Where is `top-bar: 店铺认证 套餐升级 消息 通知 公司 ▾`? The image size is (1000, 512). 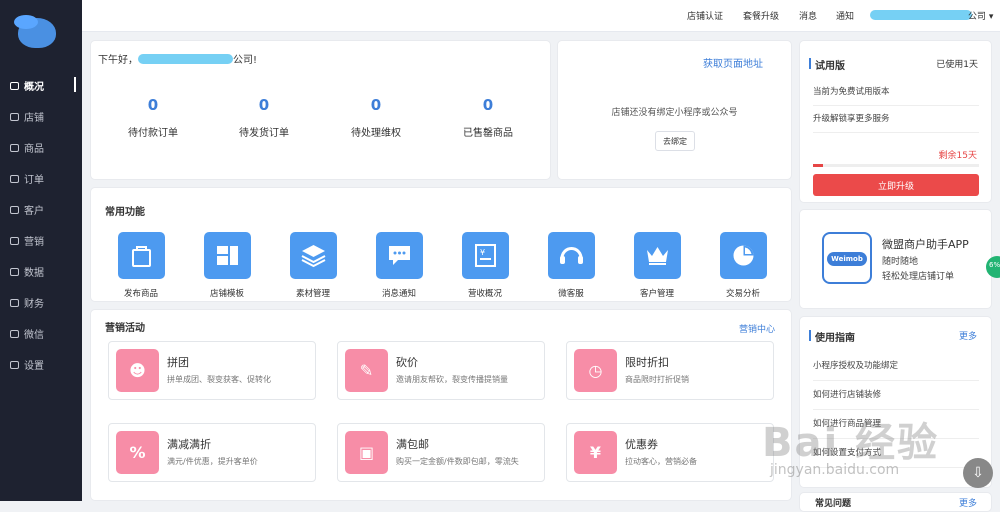
top-bar: 店铺认证 套餐升级 消息 通知 公司 ▾ is located at coordinates (541, 16).